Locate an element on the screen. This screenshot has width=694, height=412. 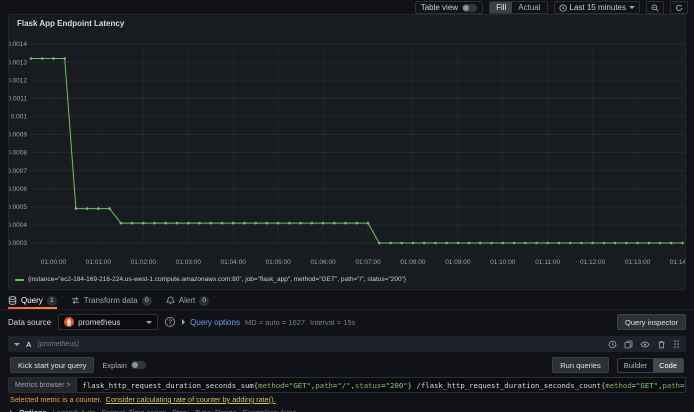
zoom-out-time-button is located at coordinates (655, 7).